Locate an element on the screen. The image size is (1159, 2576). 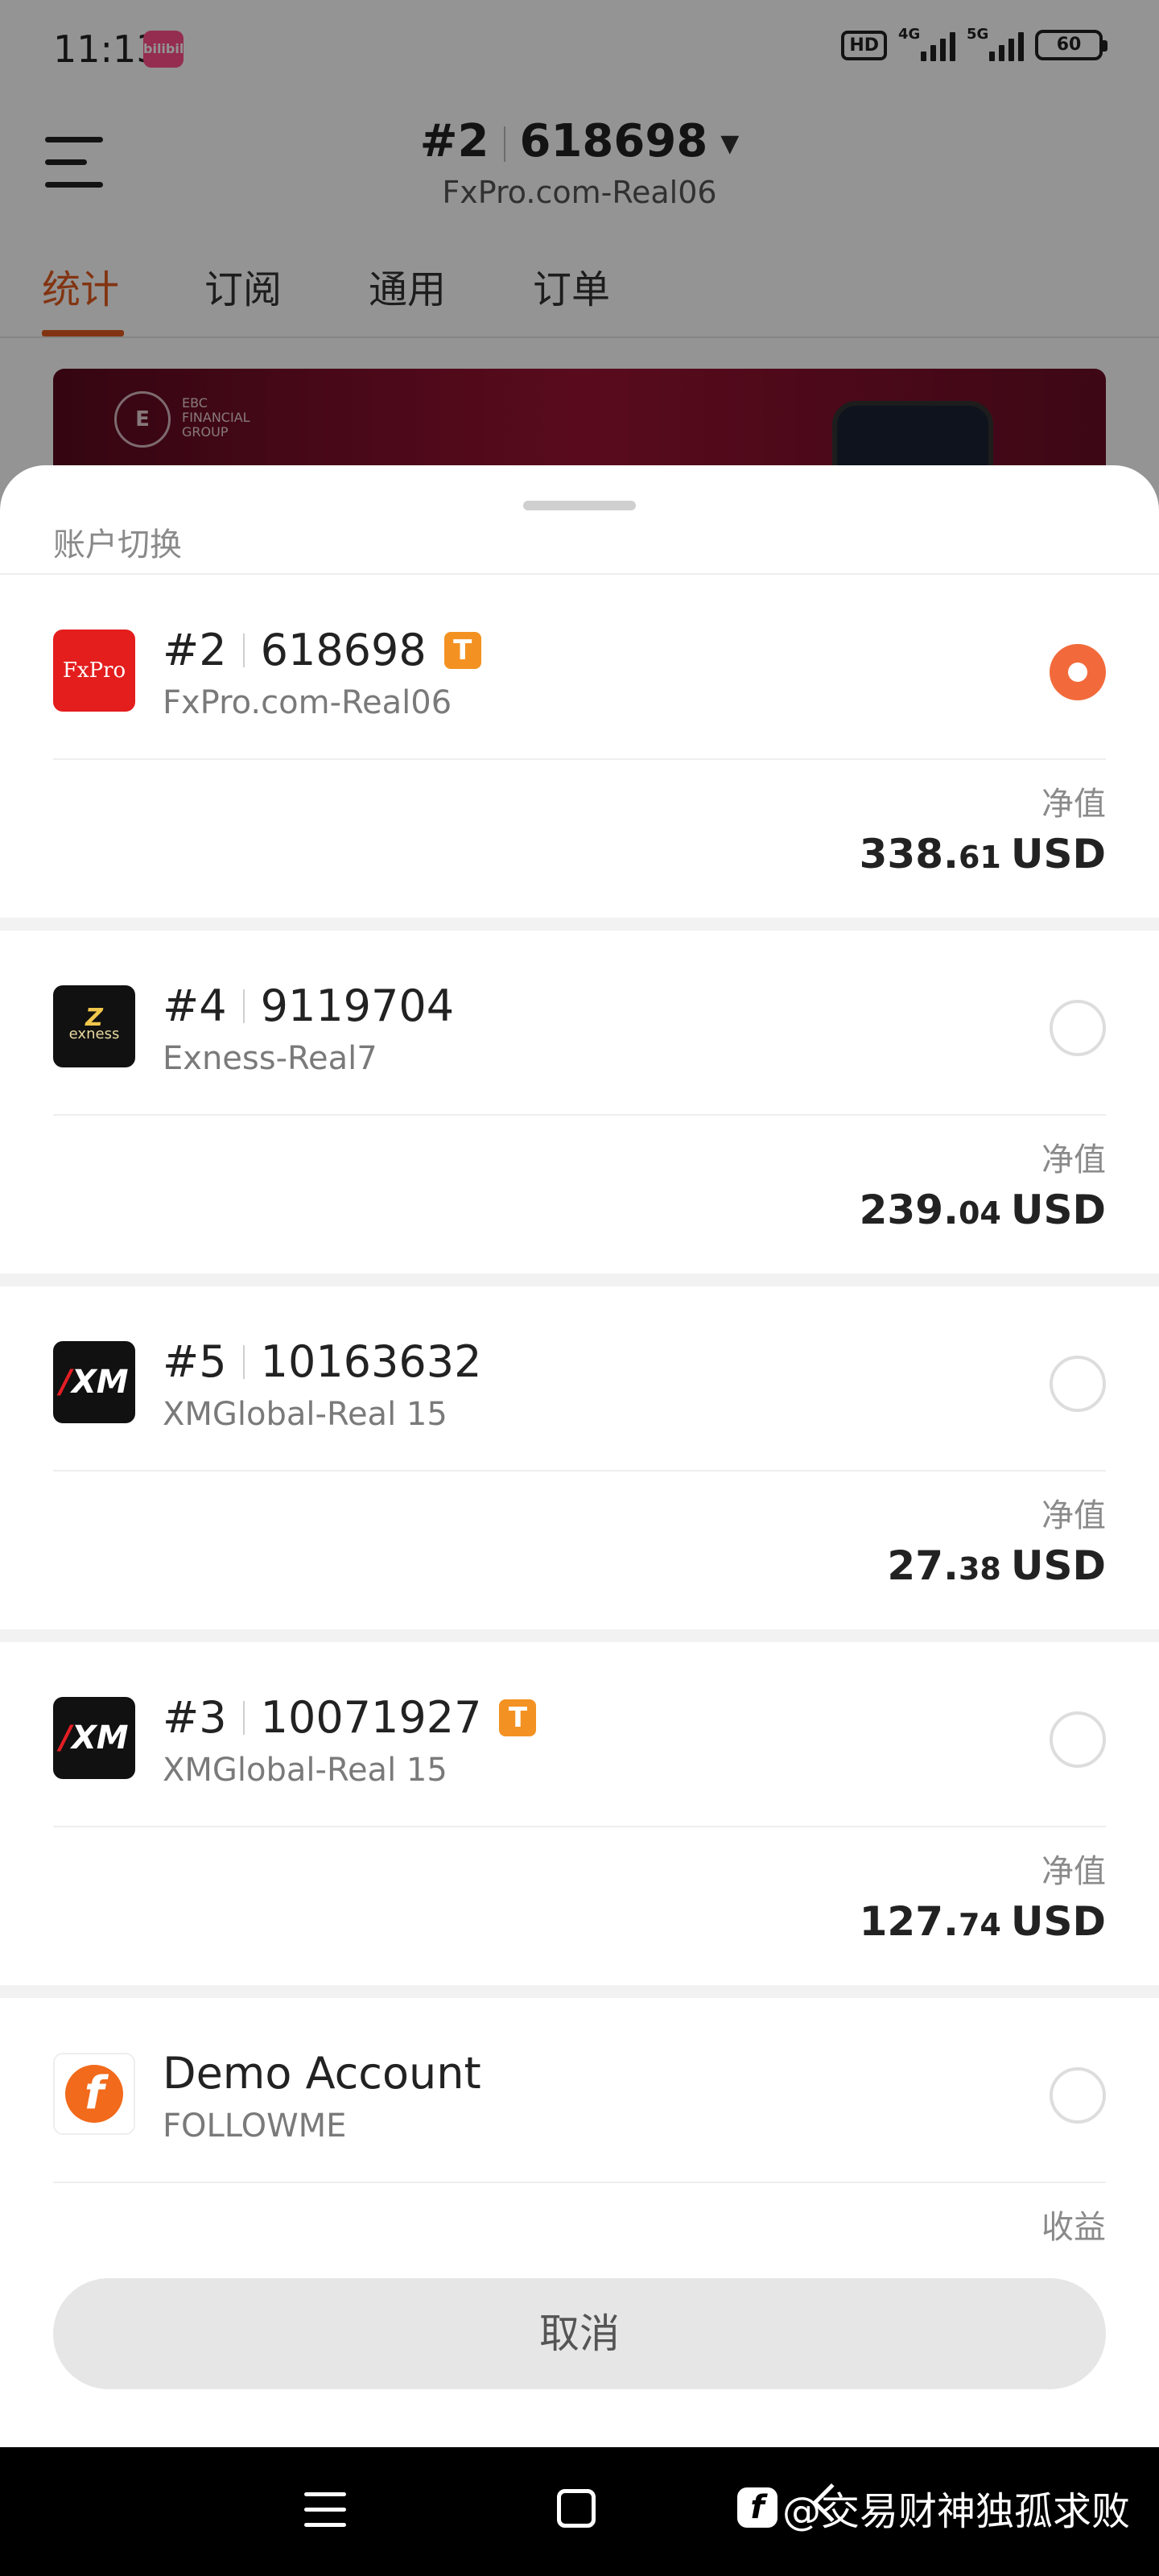
account-index: #3 is located at coordinates (195, 1717).